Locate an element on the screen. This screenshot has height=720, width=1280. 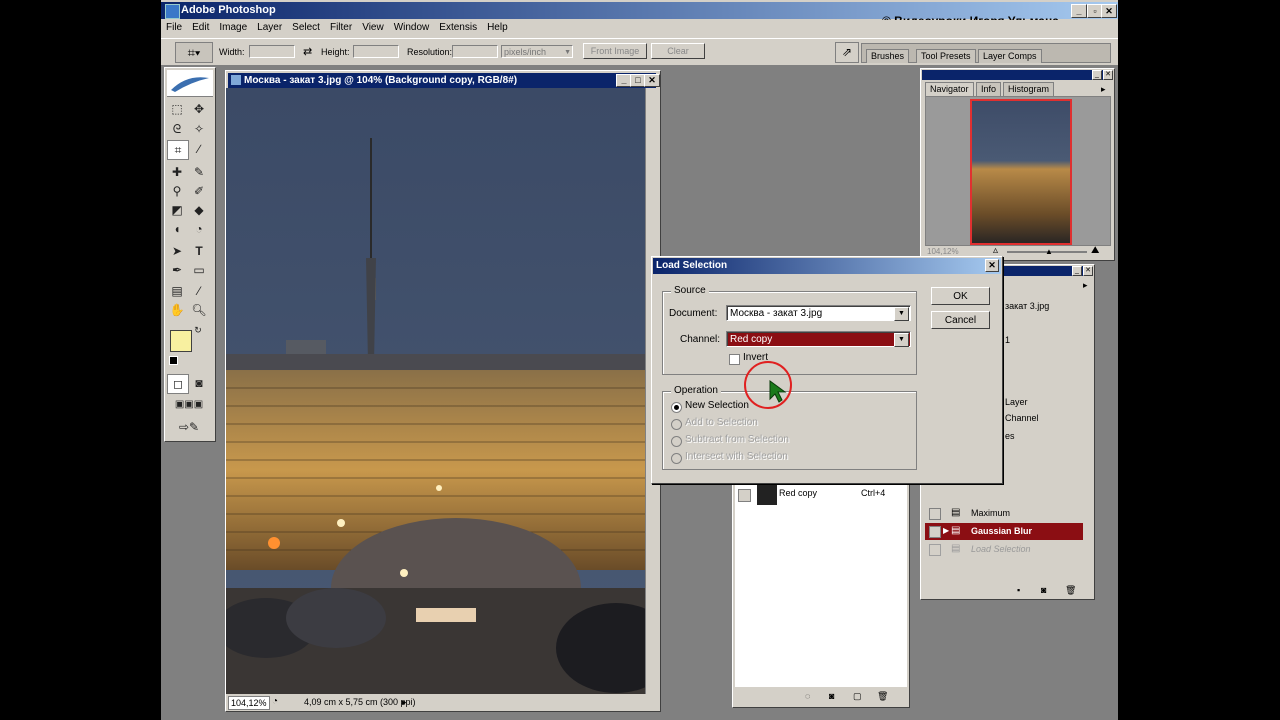
invert-checkbox is located at coordinates (734, 359).